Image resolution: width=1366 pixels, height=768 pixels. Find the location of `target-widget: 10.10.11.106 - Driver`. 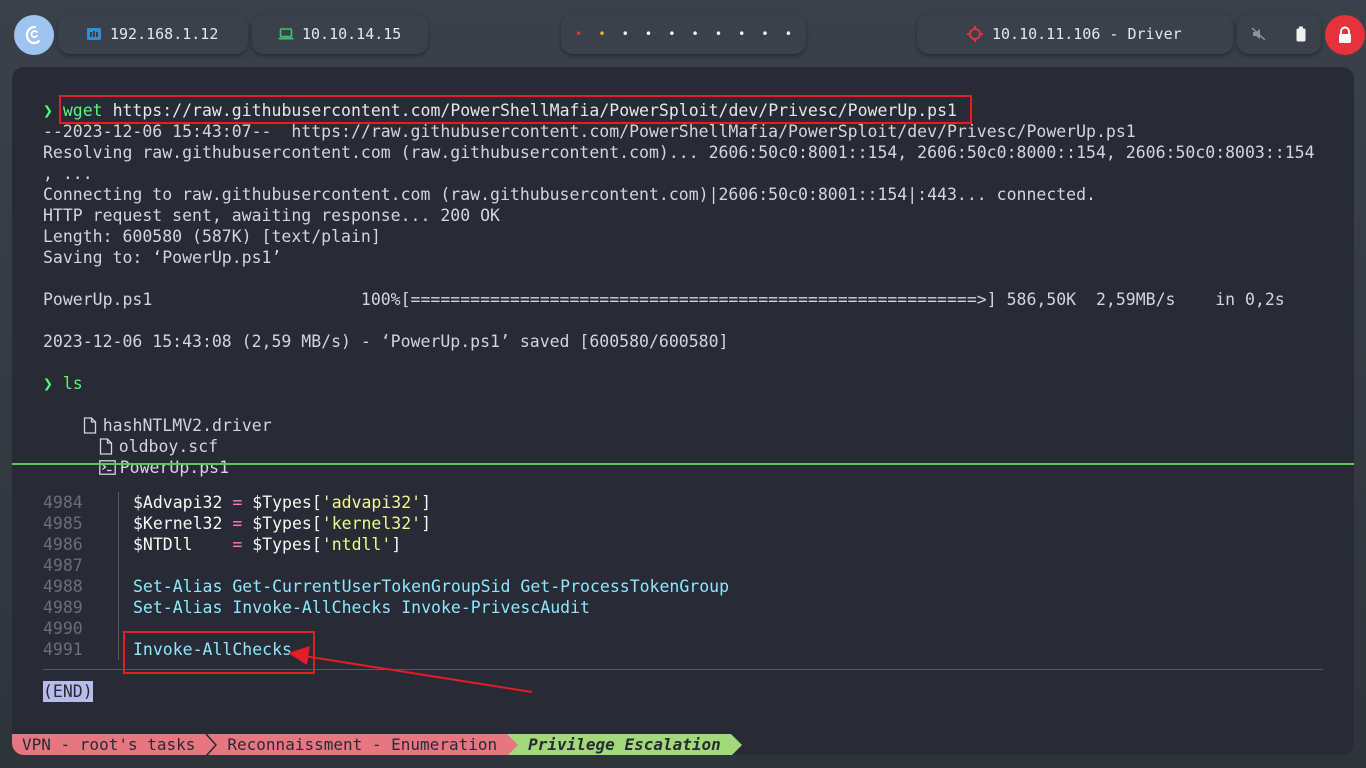

target-widget: 10.10.11.106 - Driver is located at coordinates (1075, 34).